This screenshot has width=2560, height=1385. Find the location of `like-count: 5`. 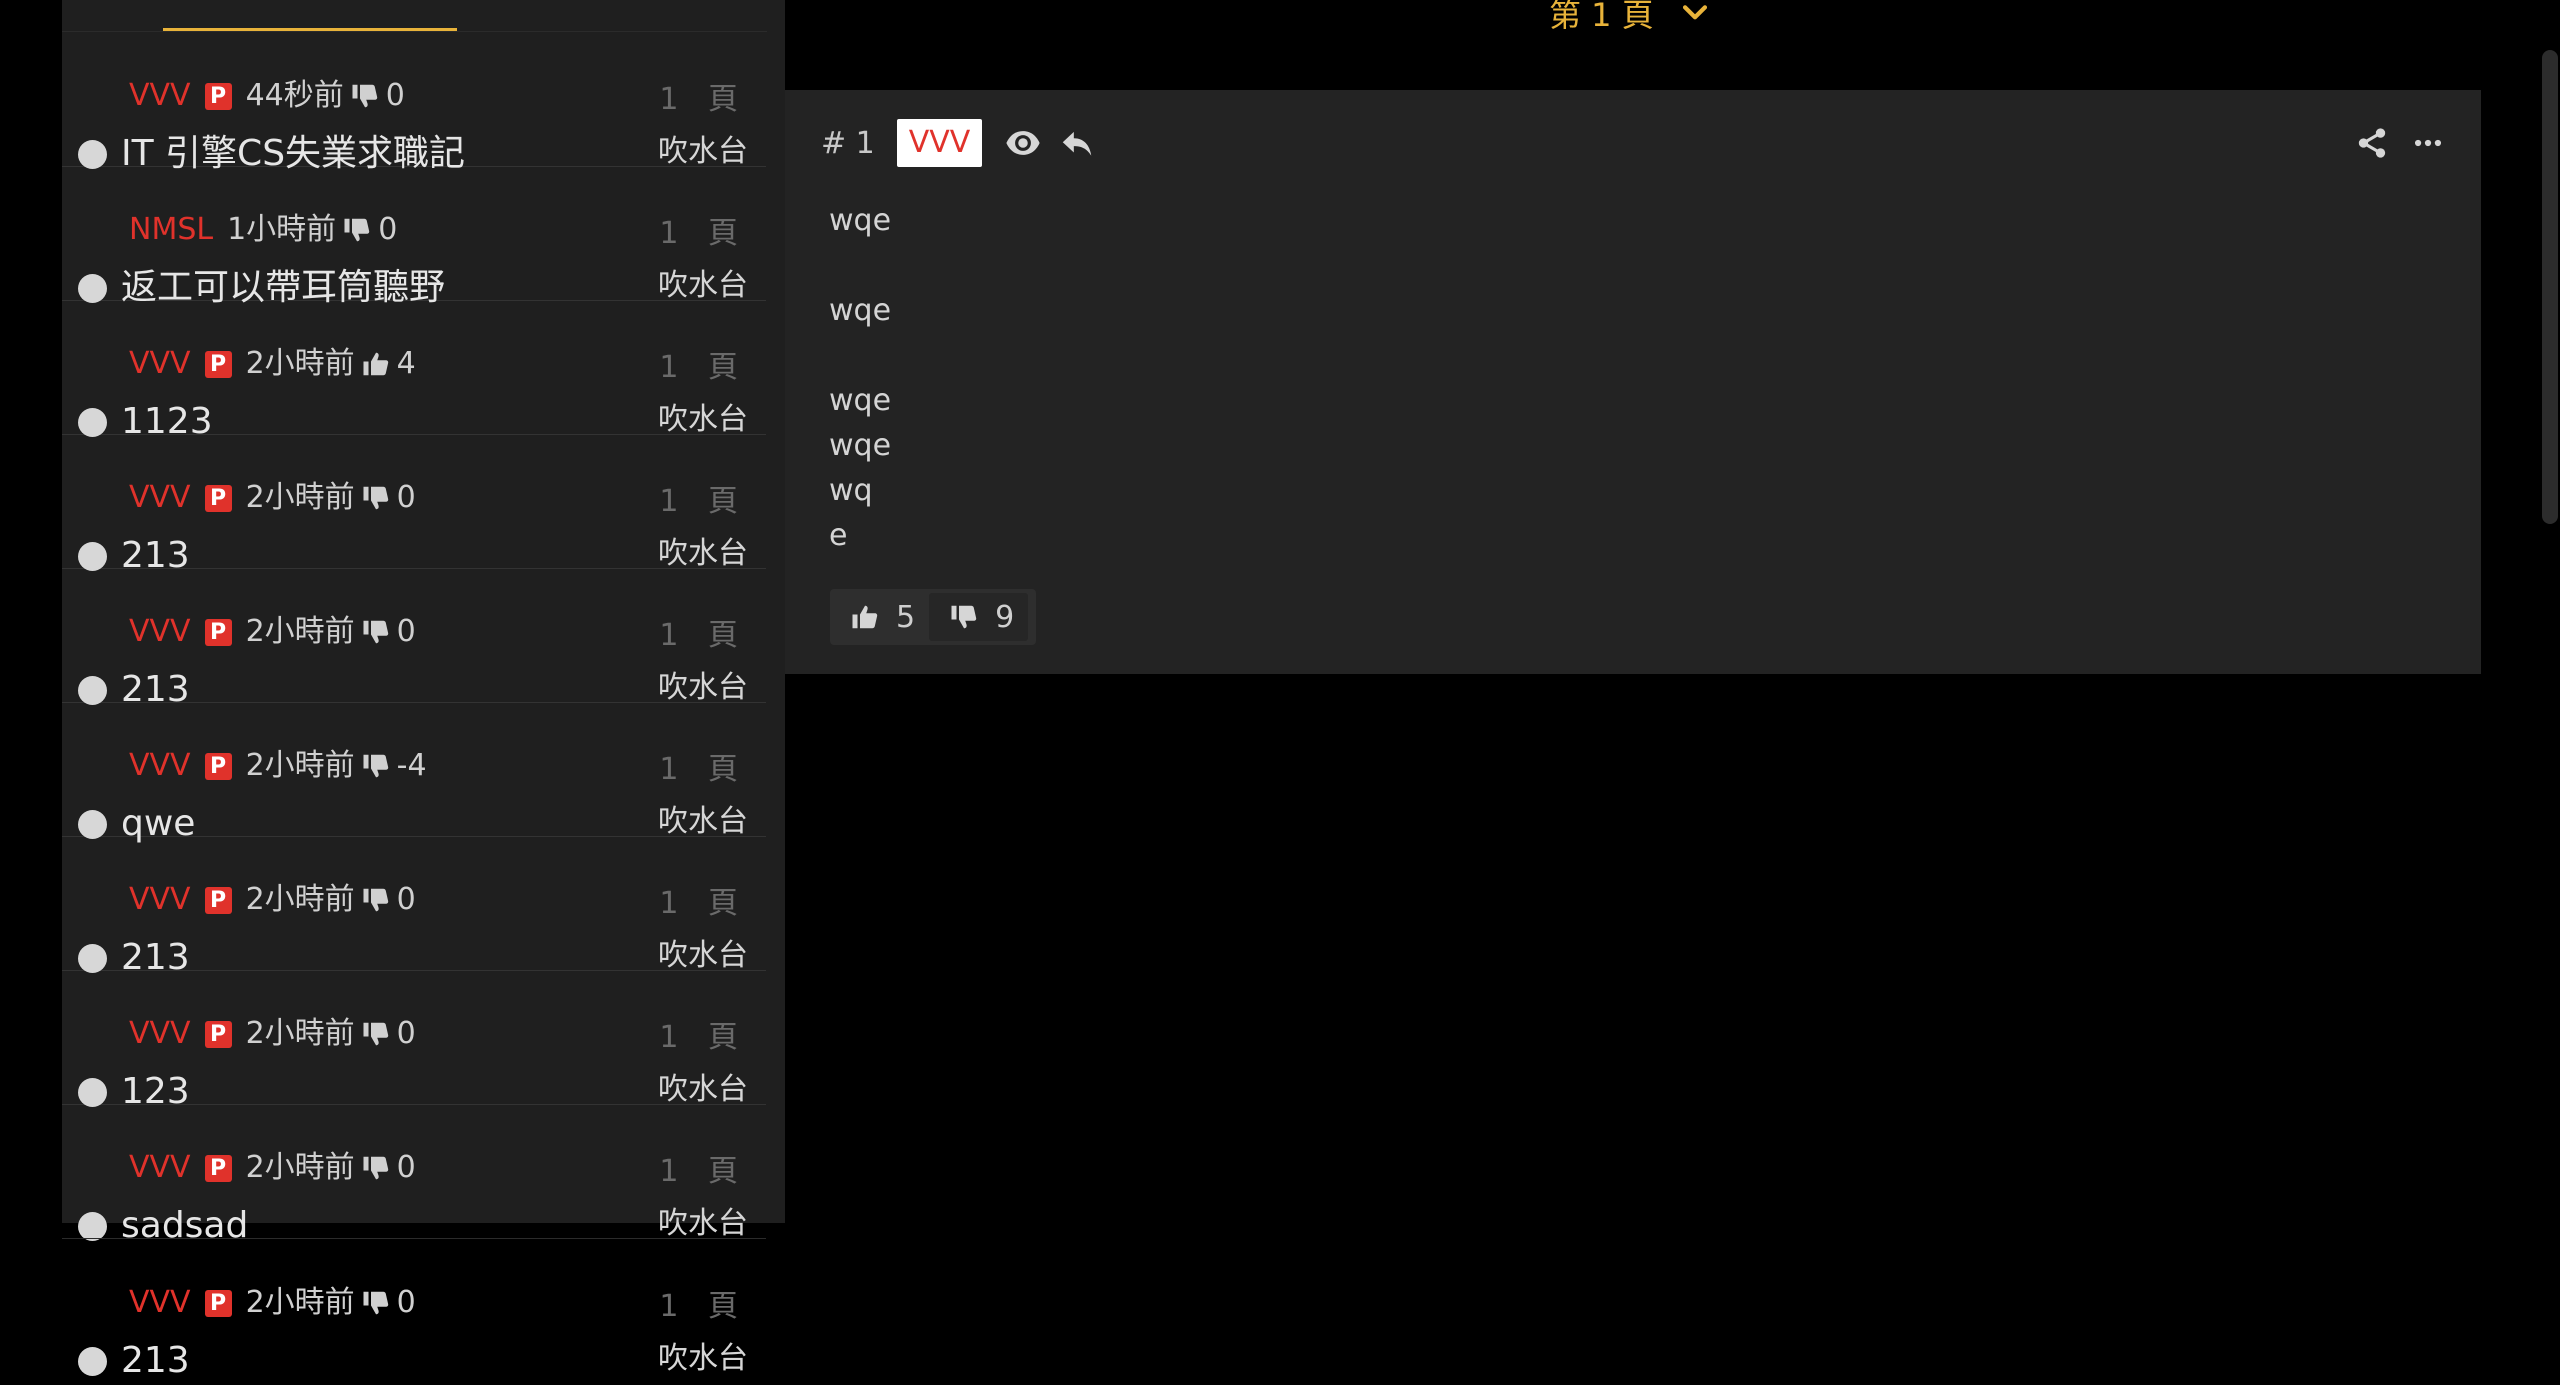

like-count: 5 is located at coordinates (906, 617).